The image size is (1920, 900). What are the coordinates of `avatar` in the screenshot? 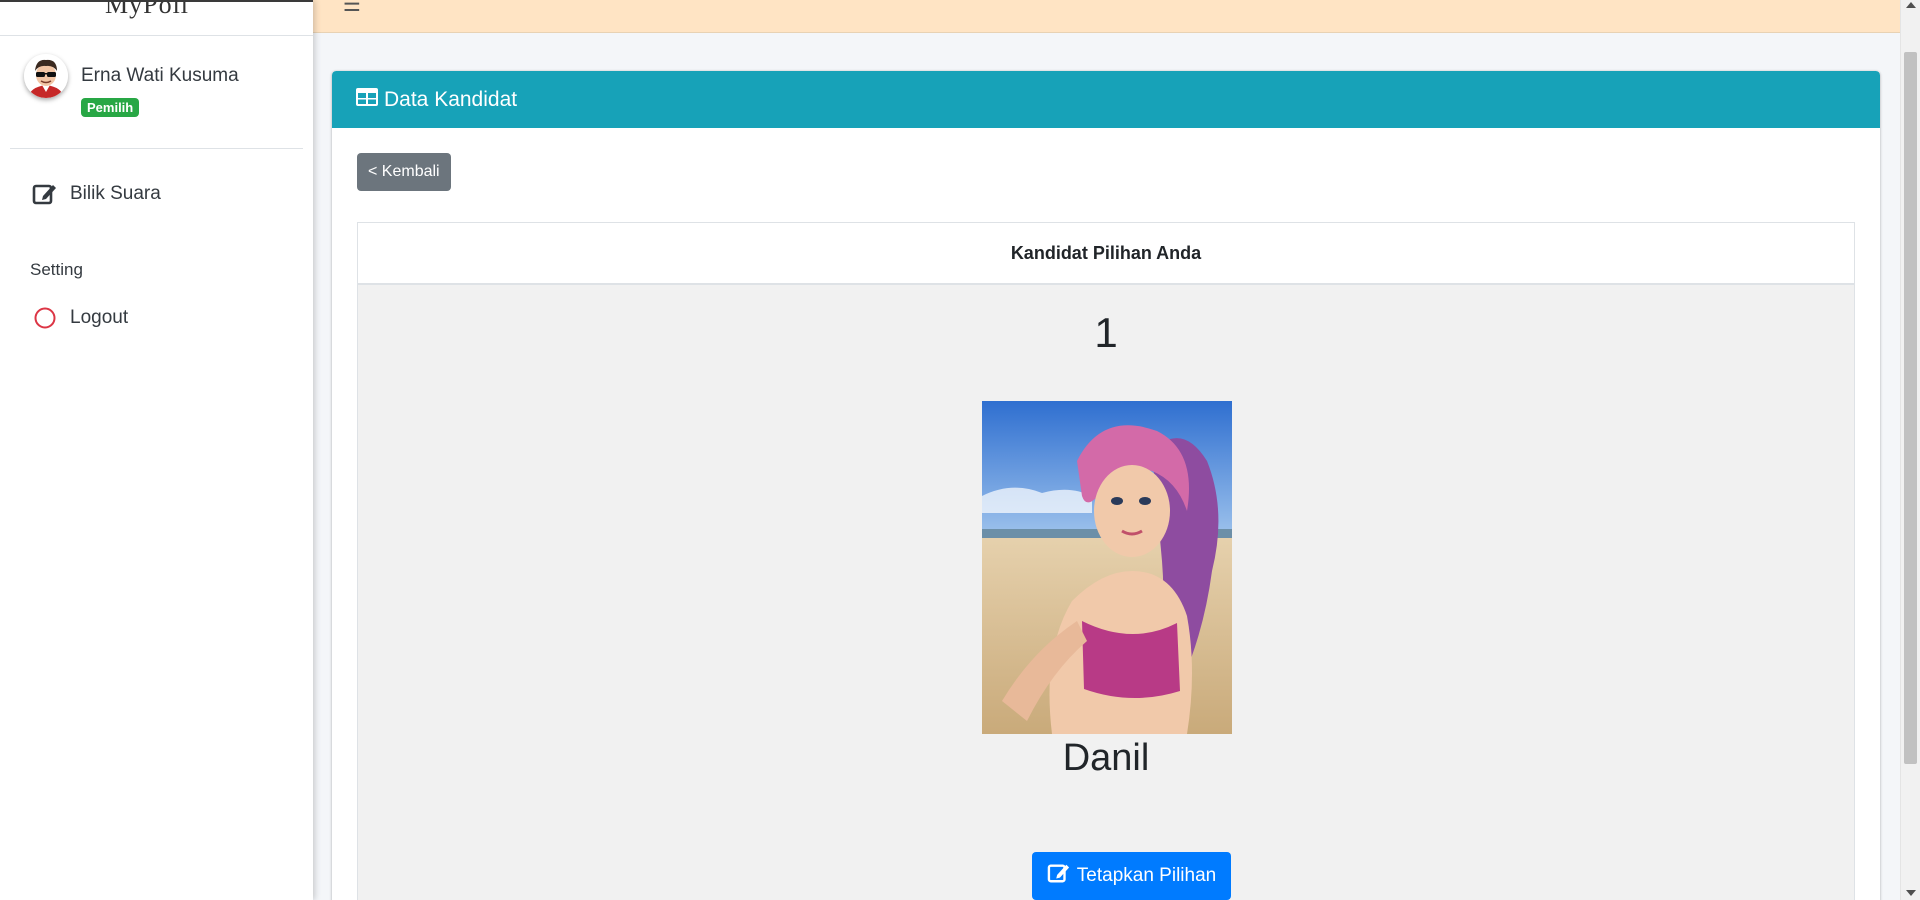 It's located at (46, 76).